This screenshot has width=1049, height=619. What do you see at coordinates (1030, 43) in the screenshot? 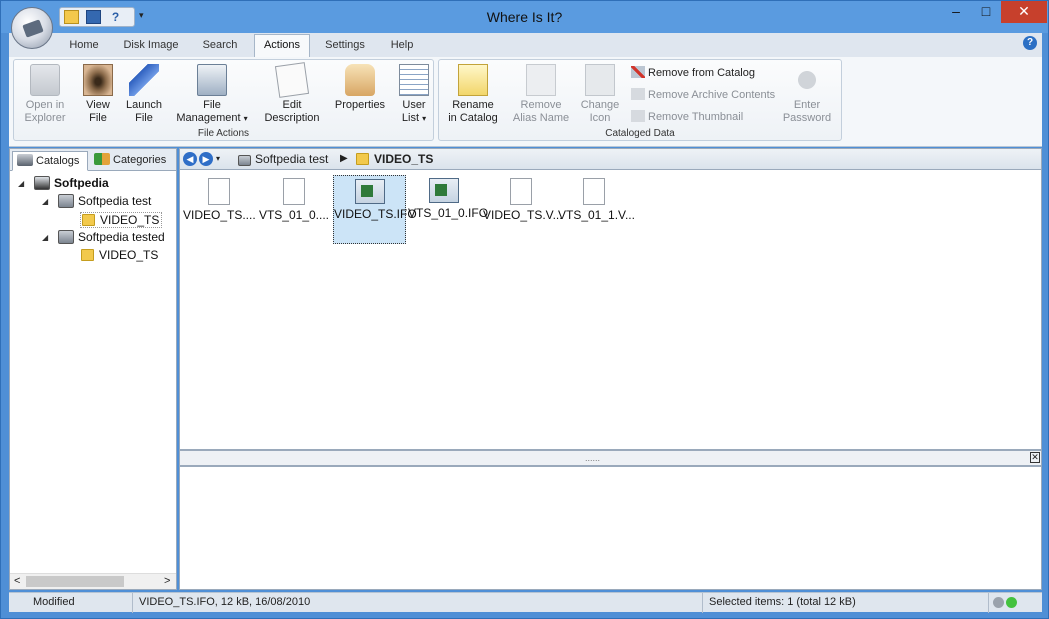
I see `help-icon: ?` at bounding box center [1030, 43].